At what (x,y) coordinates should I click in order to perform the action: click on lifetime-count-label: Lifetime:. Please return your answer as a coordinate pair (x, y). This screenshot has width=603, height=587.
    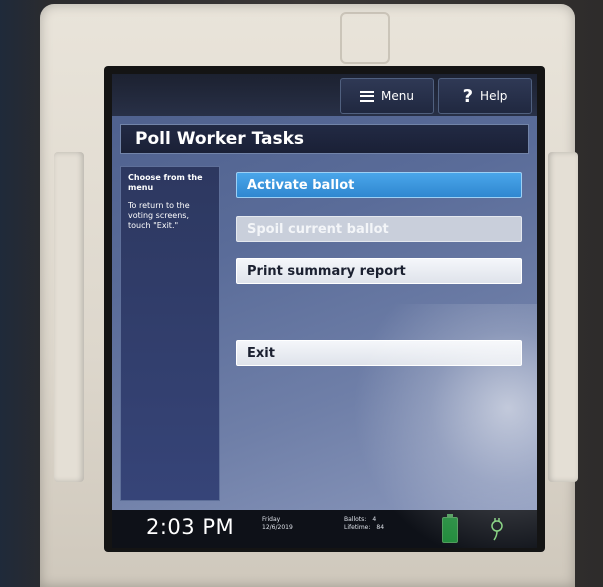
    Looking at the image, I should click on (357, 527).